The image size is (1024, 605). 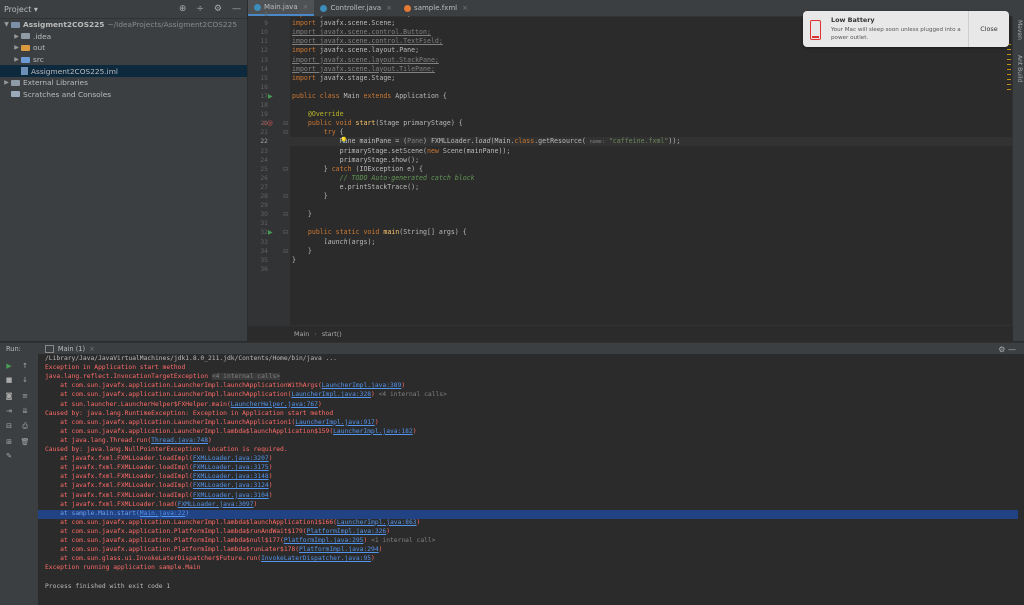 I want to click on scroll-up-icon: ↑, so click(x=25, y=366).